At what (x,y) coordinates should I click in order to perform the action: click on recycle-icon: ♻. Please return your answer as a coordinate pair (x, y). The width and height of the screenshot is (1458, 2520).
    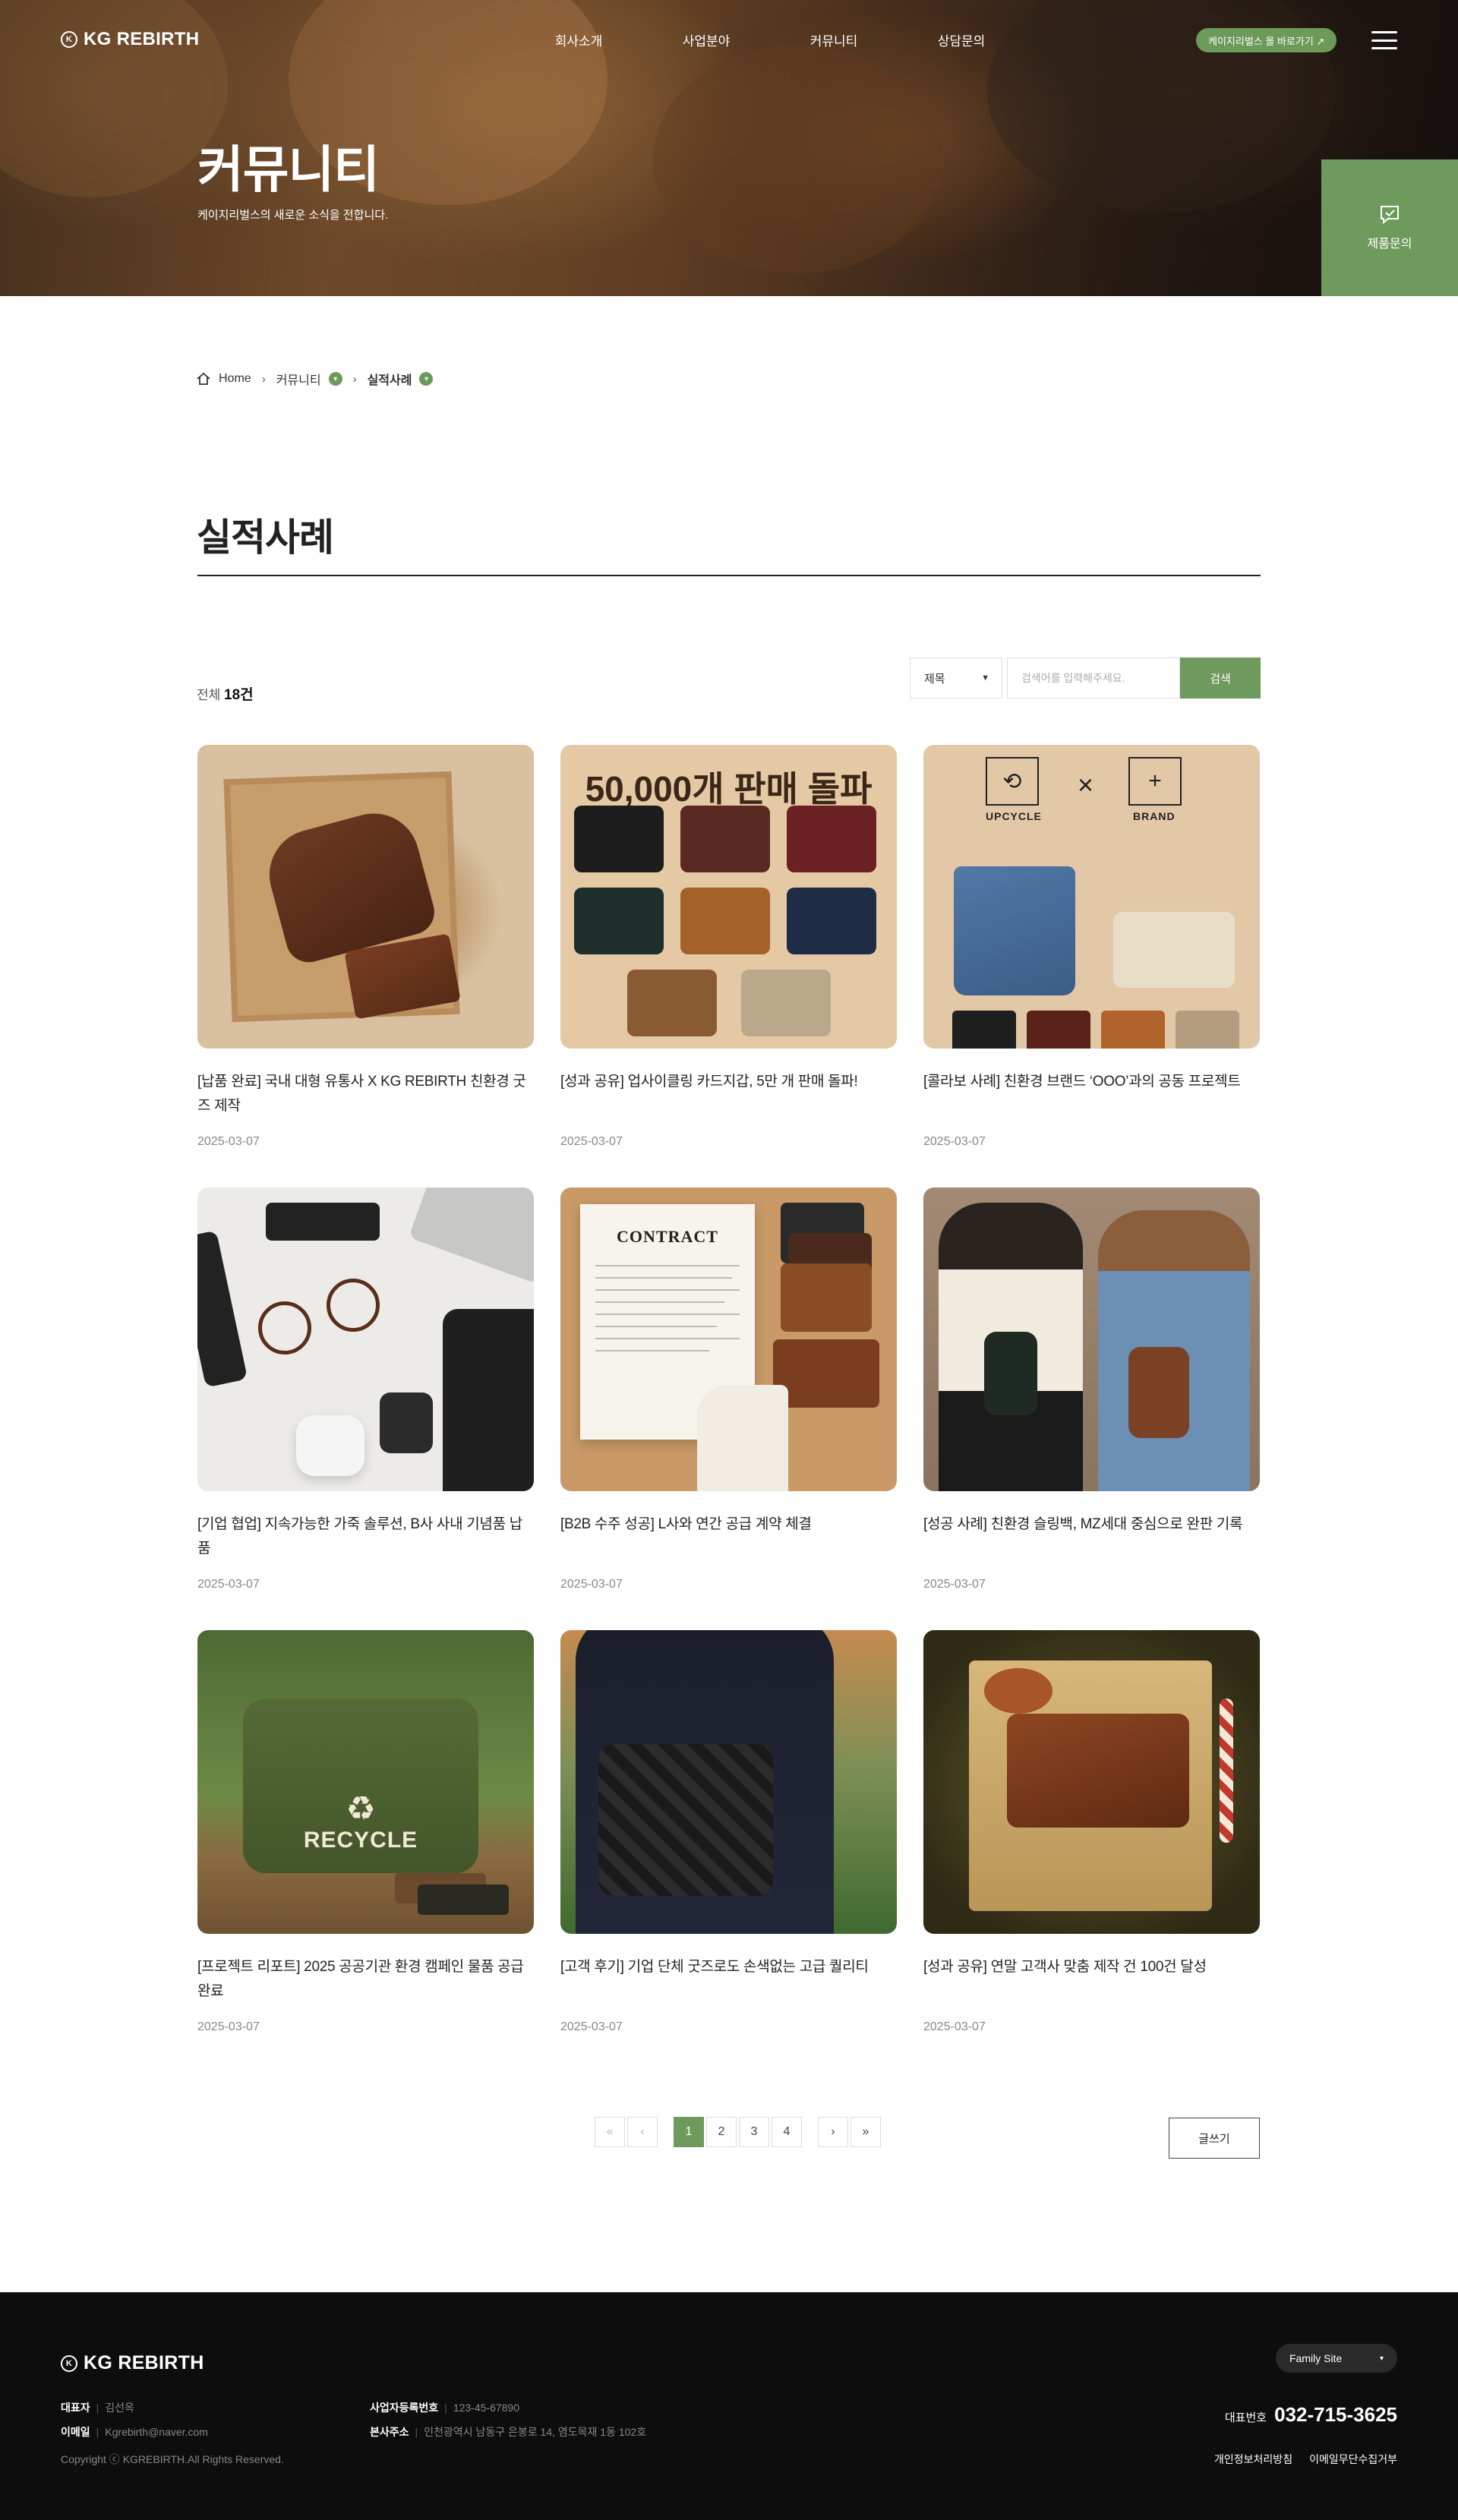
    Looking at the image, I should click on (361, 1809).